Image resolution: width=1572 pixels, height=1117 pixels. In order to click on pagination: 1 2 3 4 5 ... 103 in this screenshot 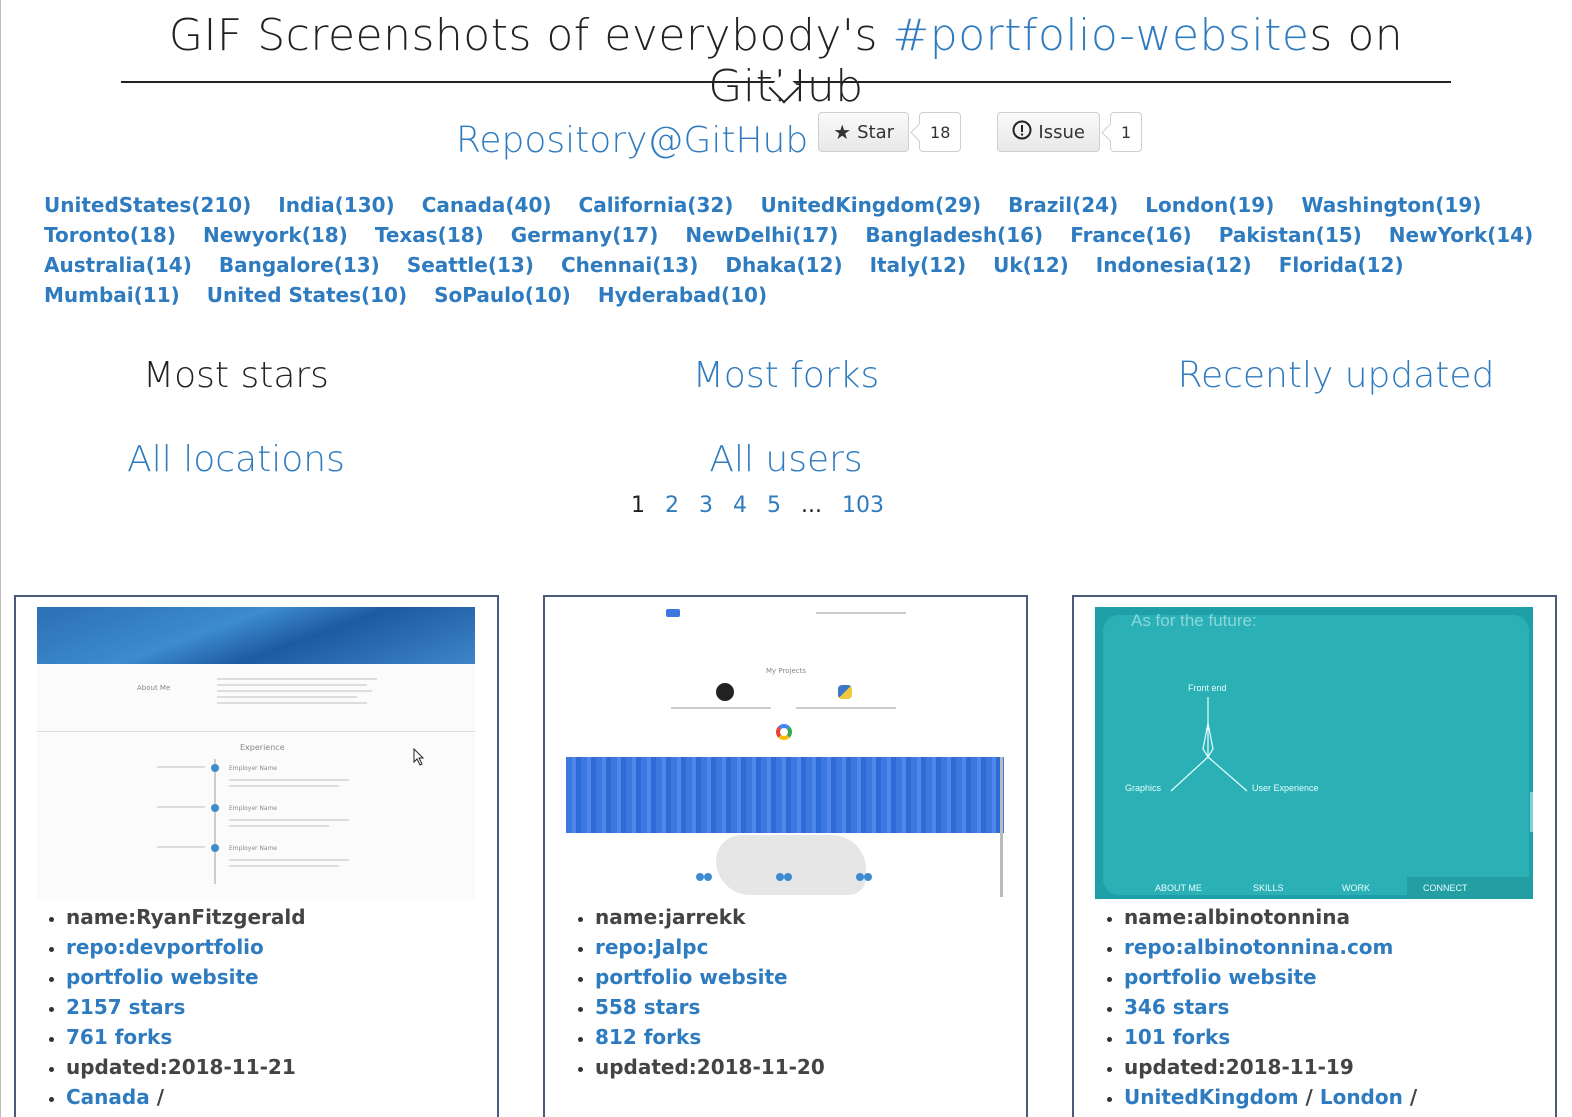, I will do `click(767, 505)`.